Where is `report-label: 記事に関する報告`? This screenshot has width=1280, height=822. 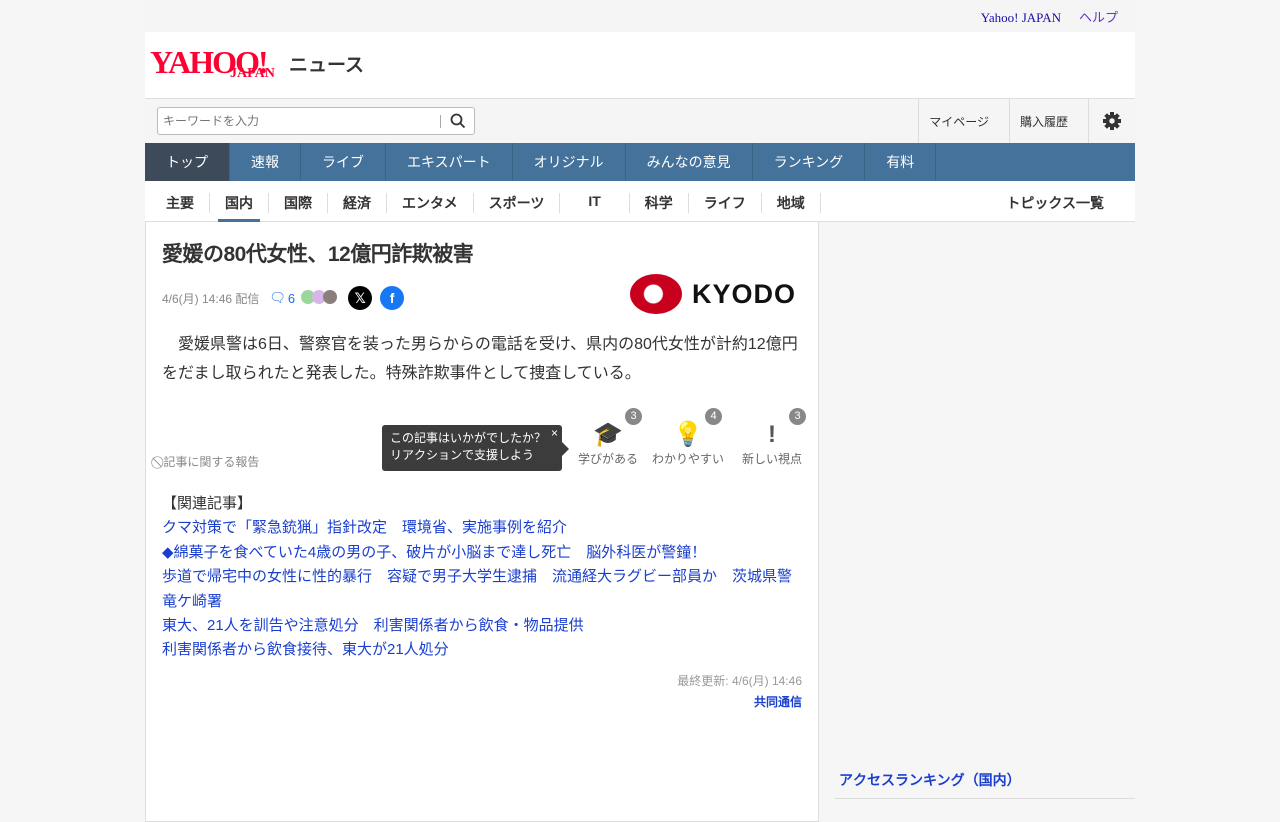 report-label: 記事に関する報告 is located at coordinates (211, 462).